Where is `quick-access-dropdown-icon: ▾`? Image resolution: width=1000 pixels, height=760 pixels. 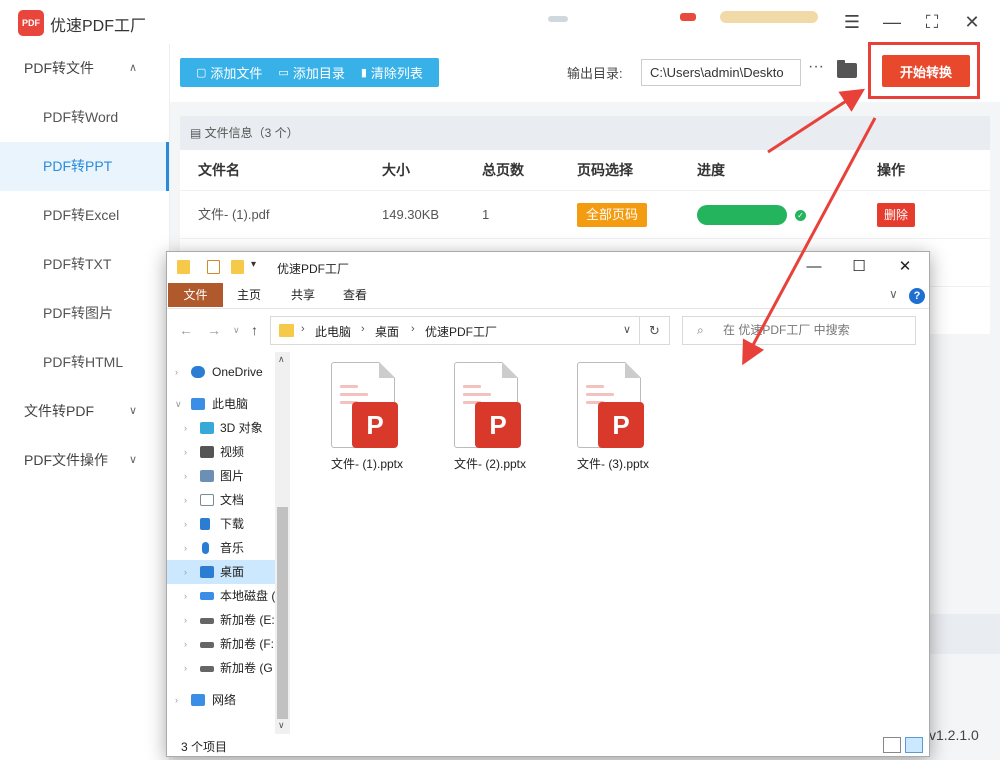
quick-access-dropdown-icon: ▾ is located at coordinates (253, 264).